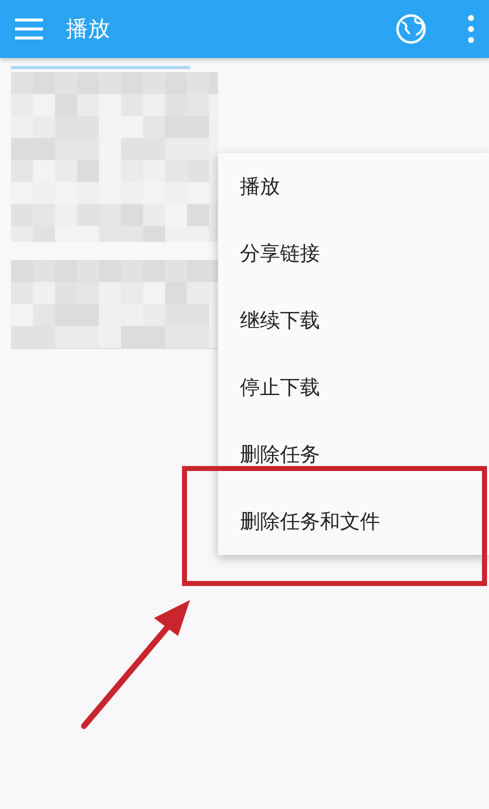 The width and height of the screenshot is (489, 809). What do you see at coordinates (411, 29) in the screenshot?
I see `globe-icon` at bounding box center [411, 29].